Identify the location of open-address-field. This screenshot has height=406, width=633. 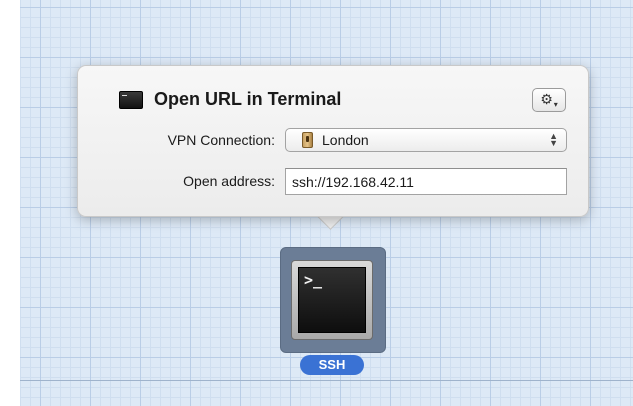
(426, 181).